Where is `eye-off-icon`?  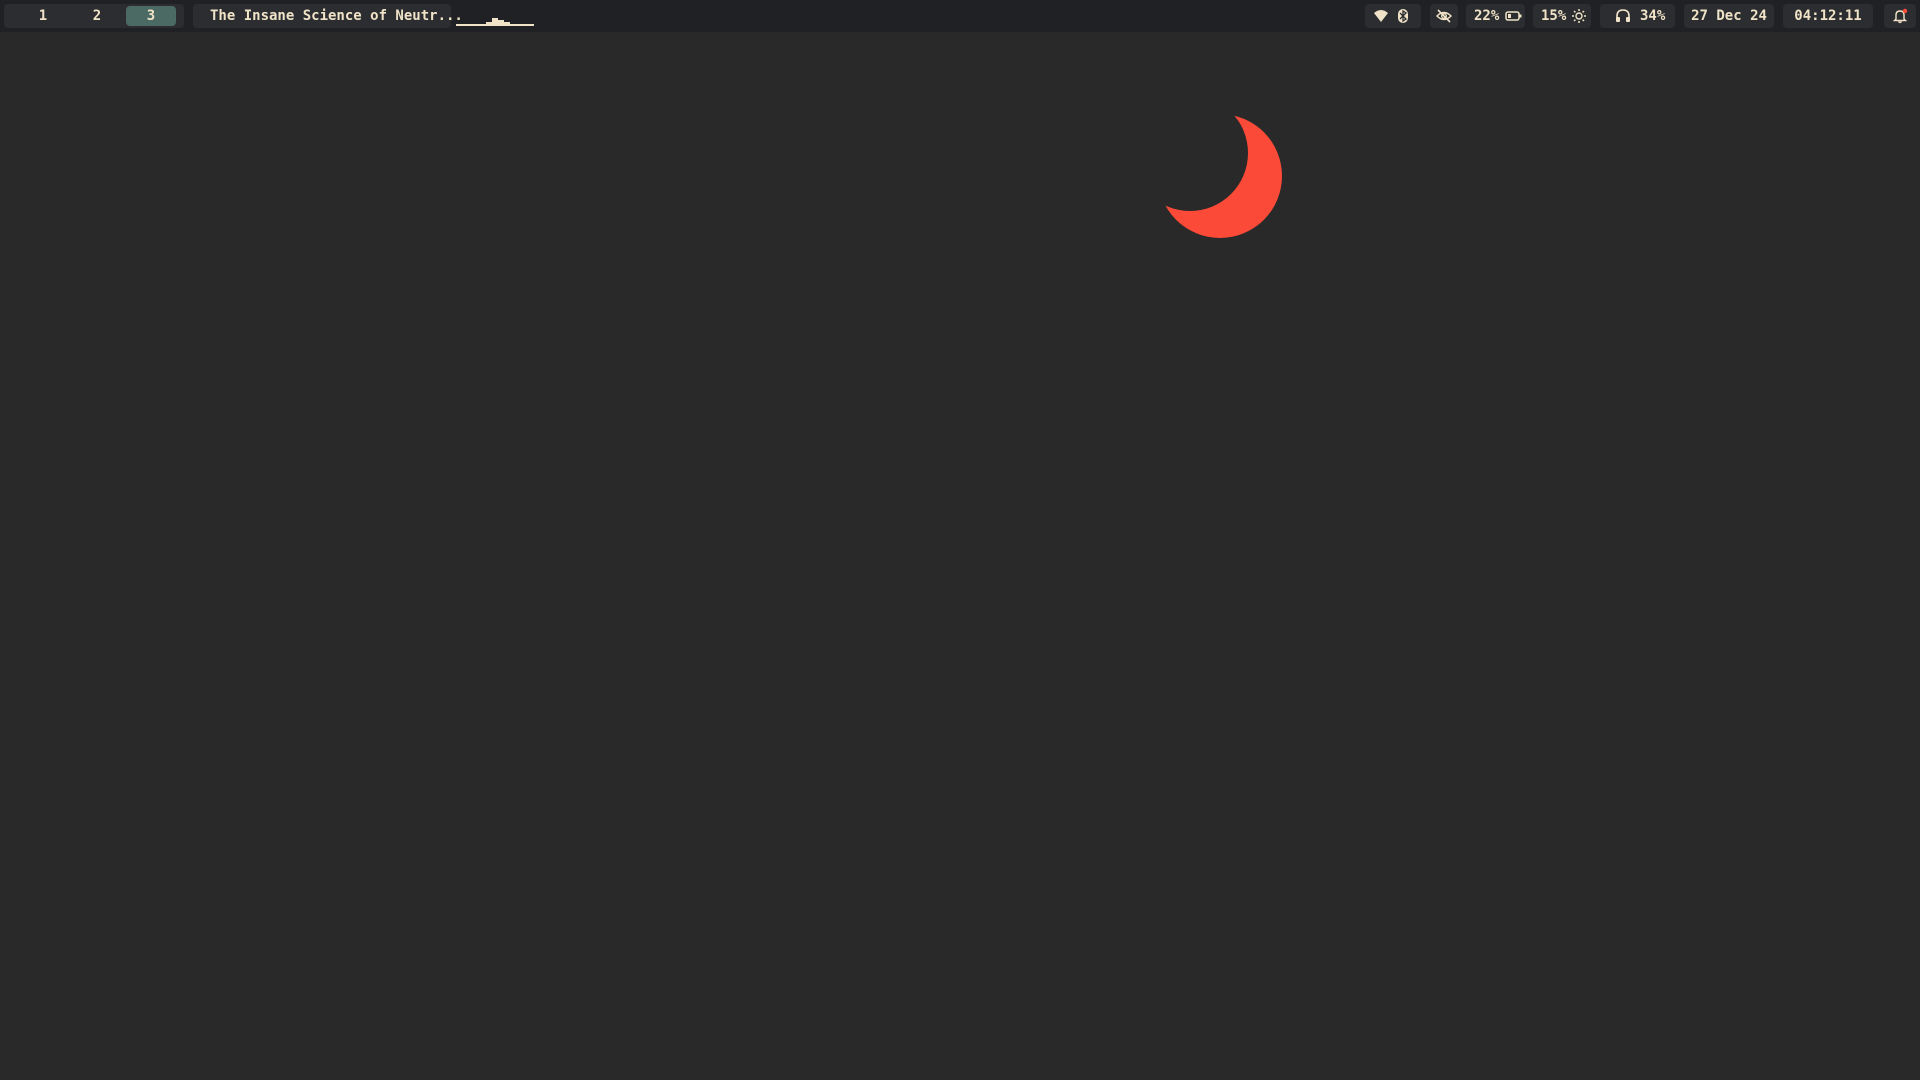
eye-off-icon is located at coordinates (1444, 16).